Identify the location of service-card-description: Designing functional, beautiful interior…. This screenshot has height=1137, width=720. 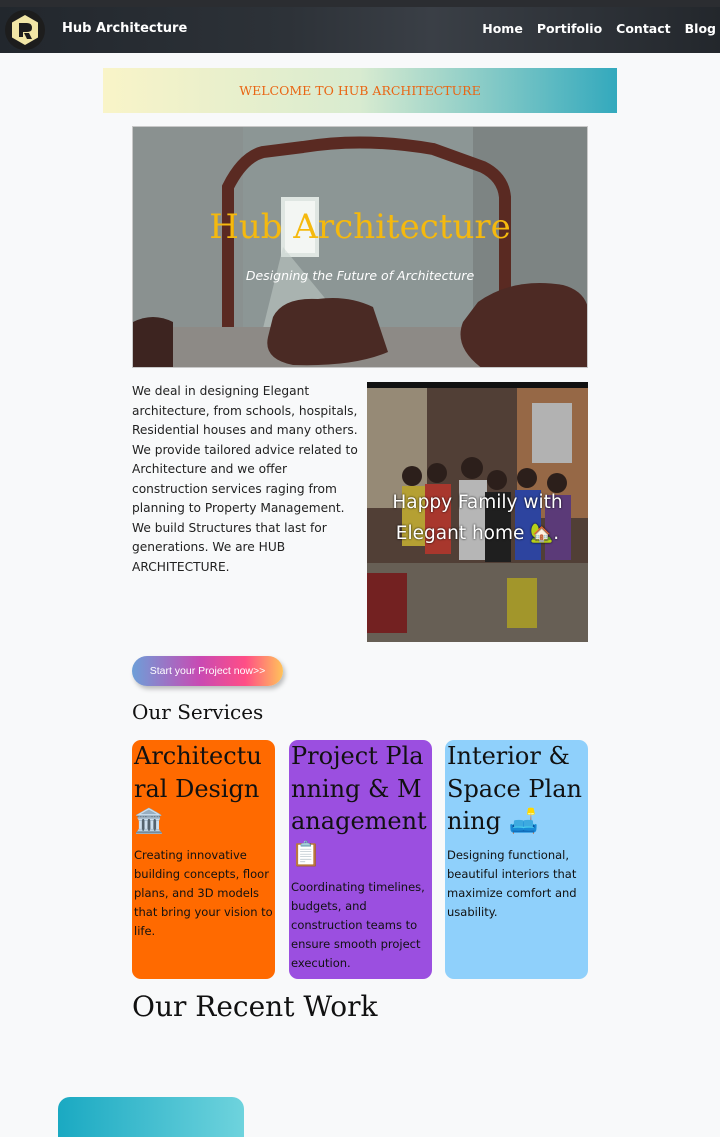
(512, 883).